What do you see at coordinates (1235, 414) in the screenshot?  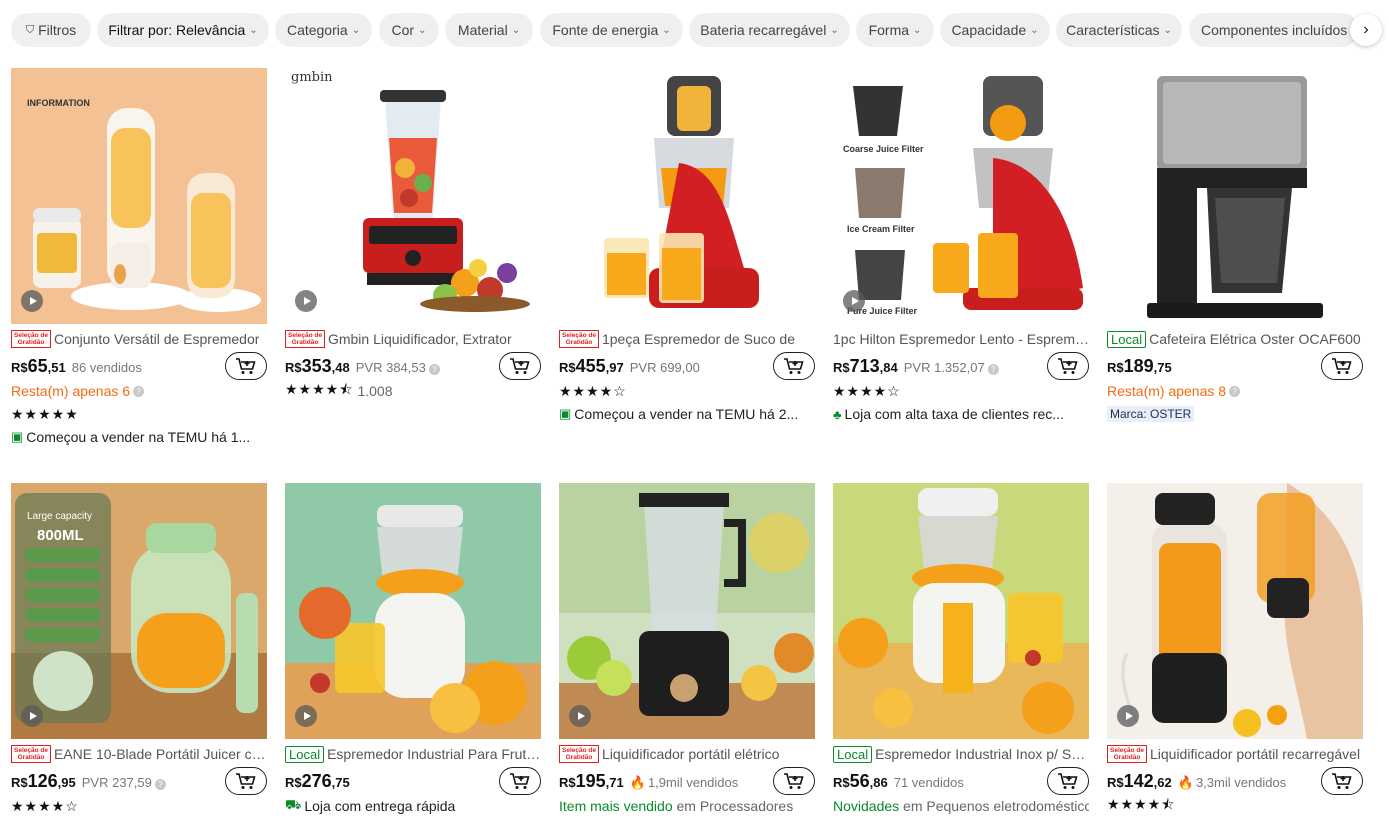 I see `brand-row: Marca: OSTER` at bounding box center [1235, 414].